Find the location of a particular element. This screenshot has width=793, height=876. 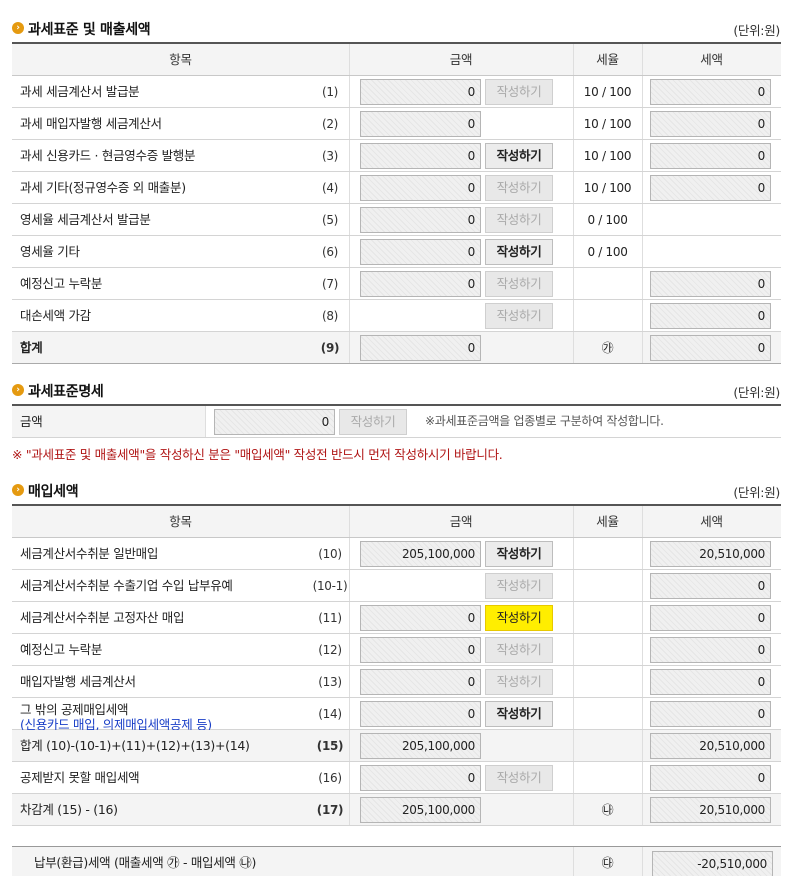

row-label: 과세 신용카드 · 현금영수증 발행분 is located at coordinates (108, 155).